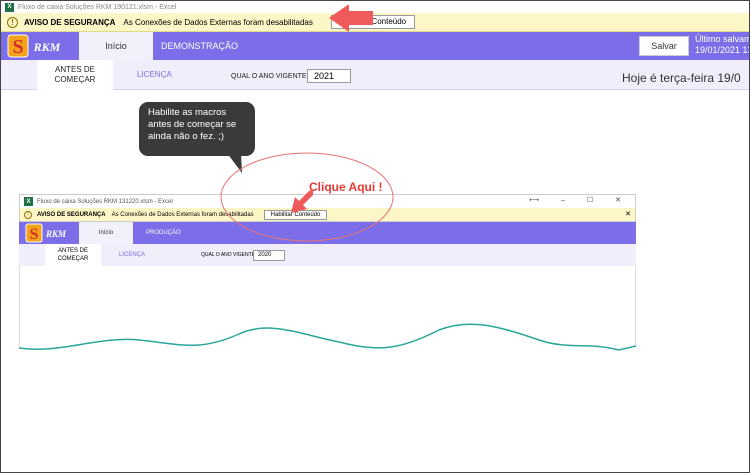 The image size is (750, 473). What do you see at coordinates (664, 46) in the screenshot?
I see `save-button: Salvar` at bounding box center [664, 46].